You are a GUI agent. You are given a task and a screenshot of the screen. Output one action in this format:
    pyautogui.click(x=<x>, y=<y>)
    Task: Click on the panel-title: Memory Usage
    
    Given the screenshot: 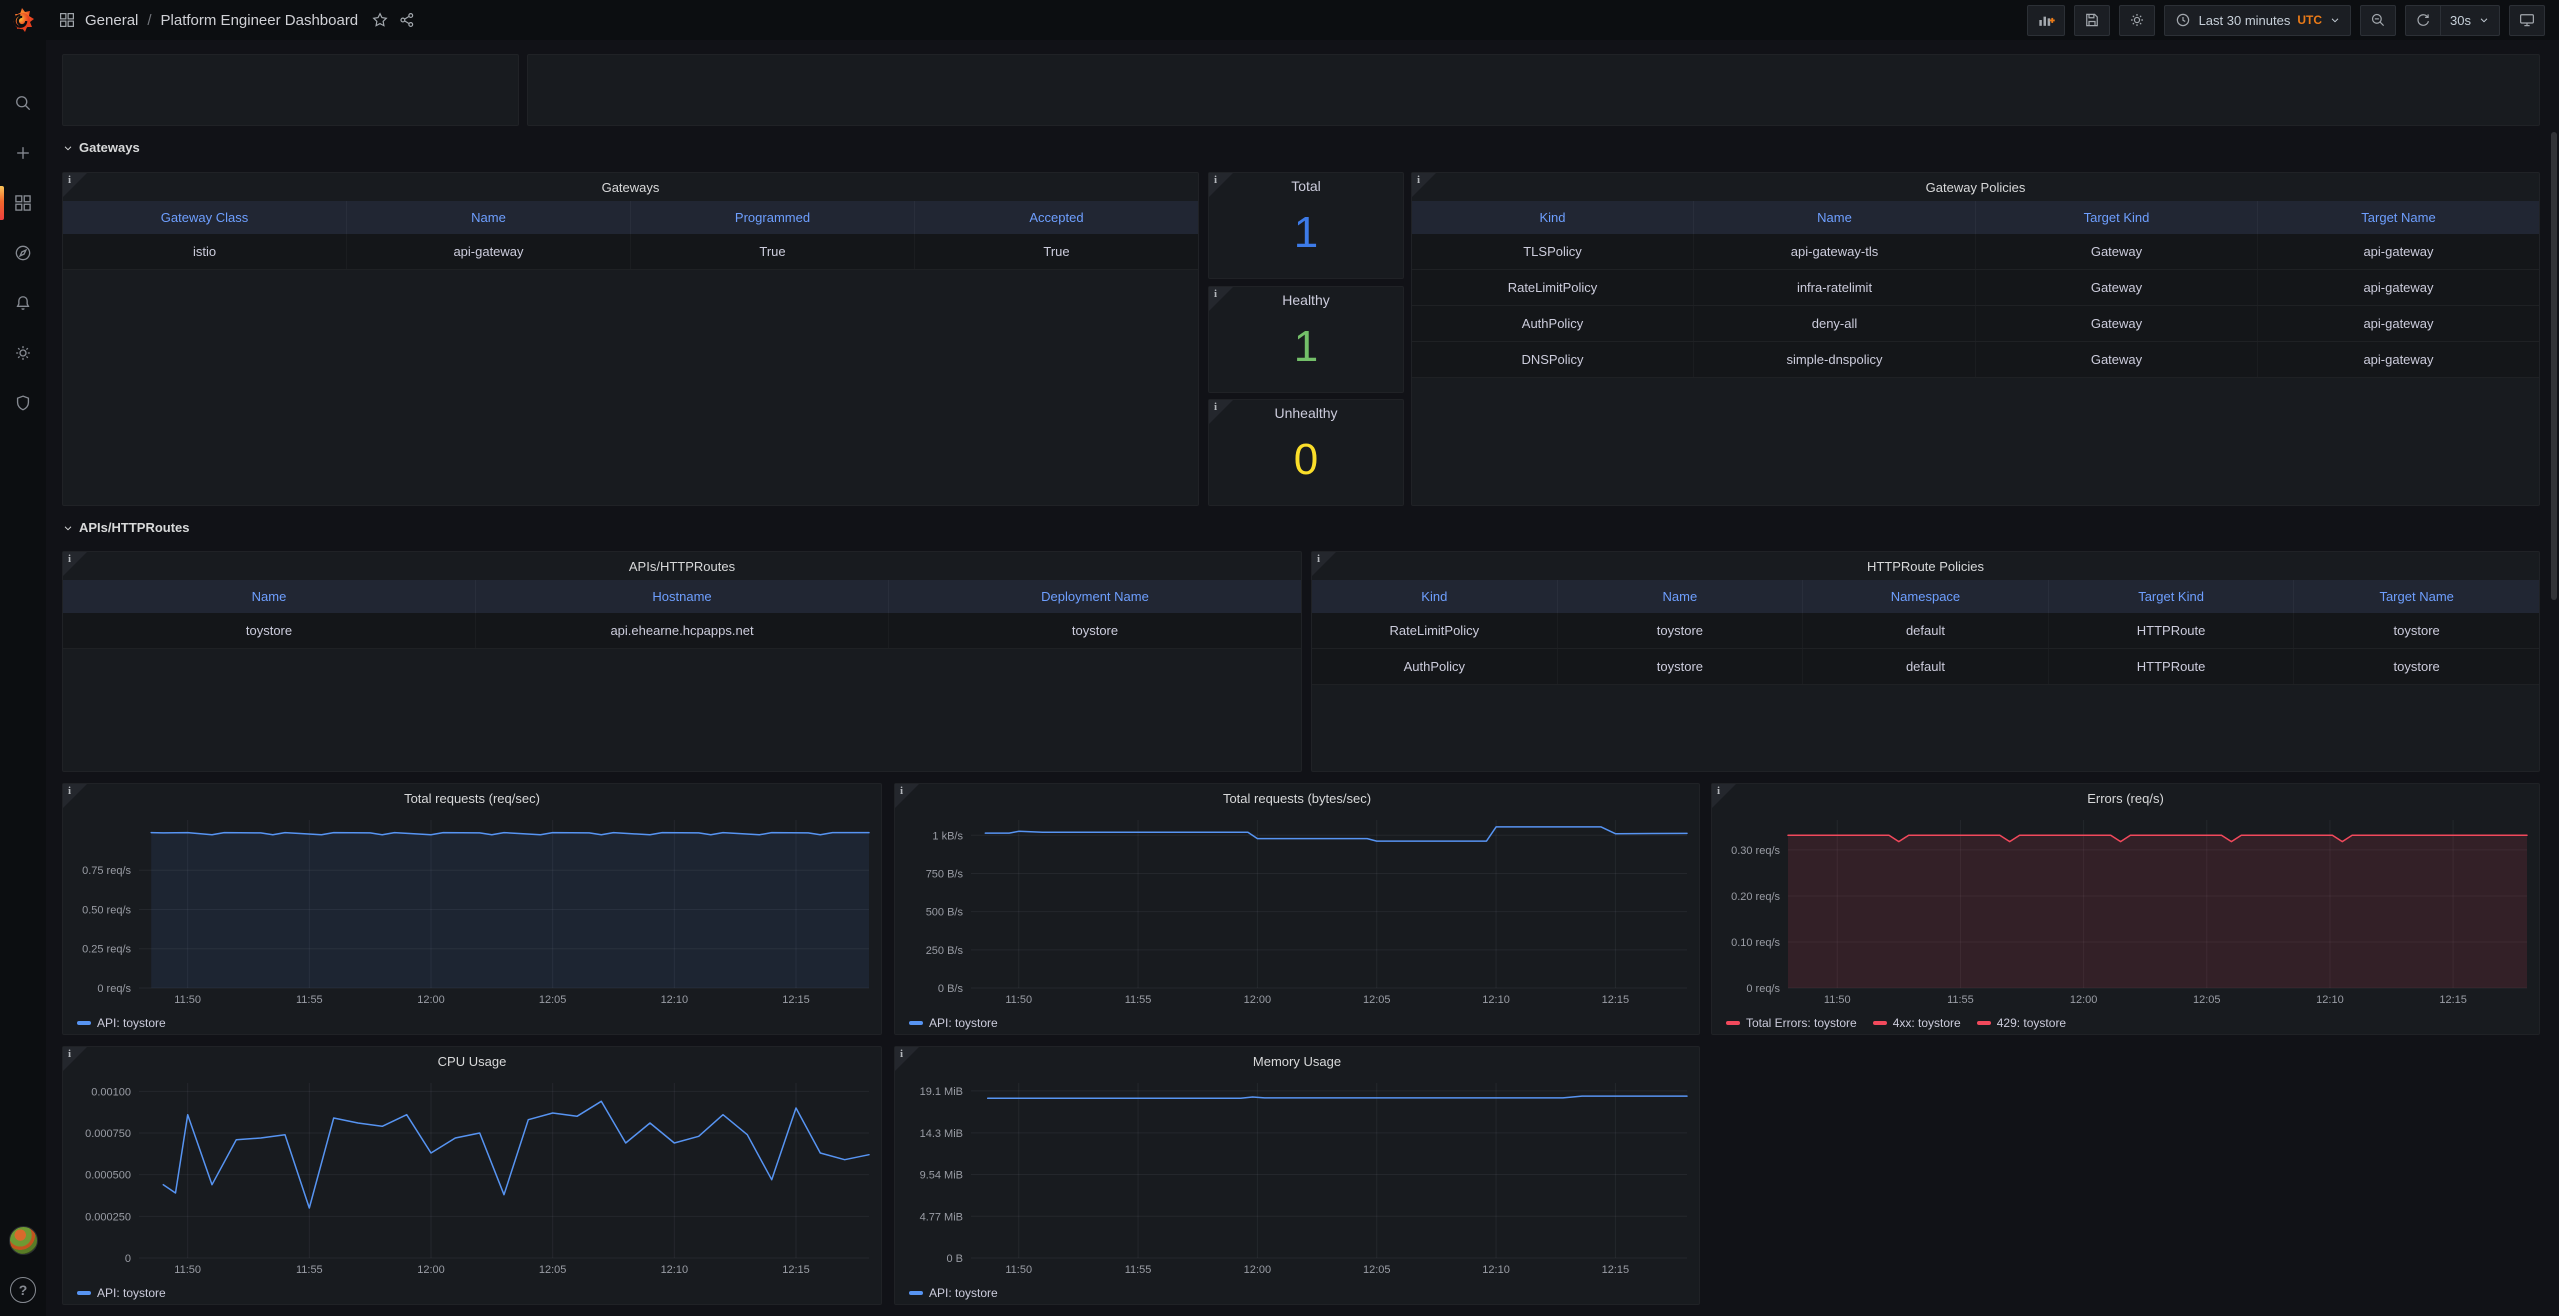 What is the action you would take?
    pyautogui.click(x=1297, y=1061)
    